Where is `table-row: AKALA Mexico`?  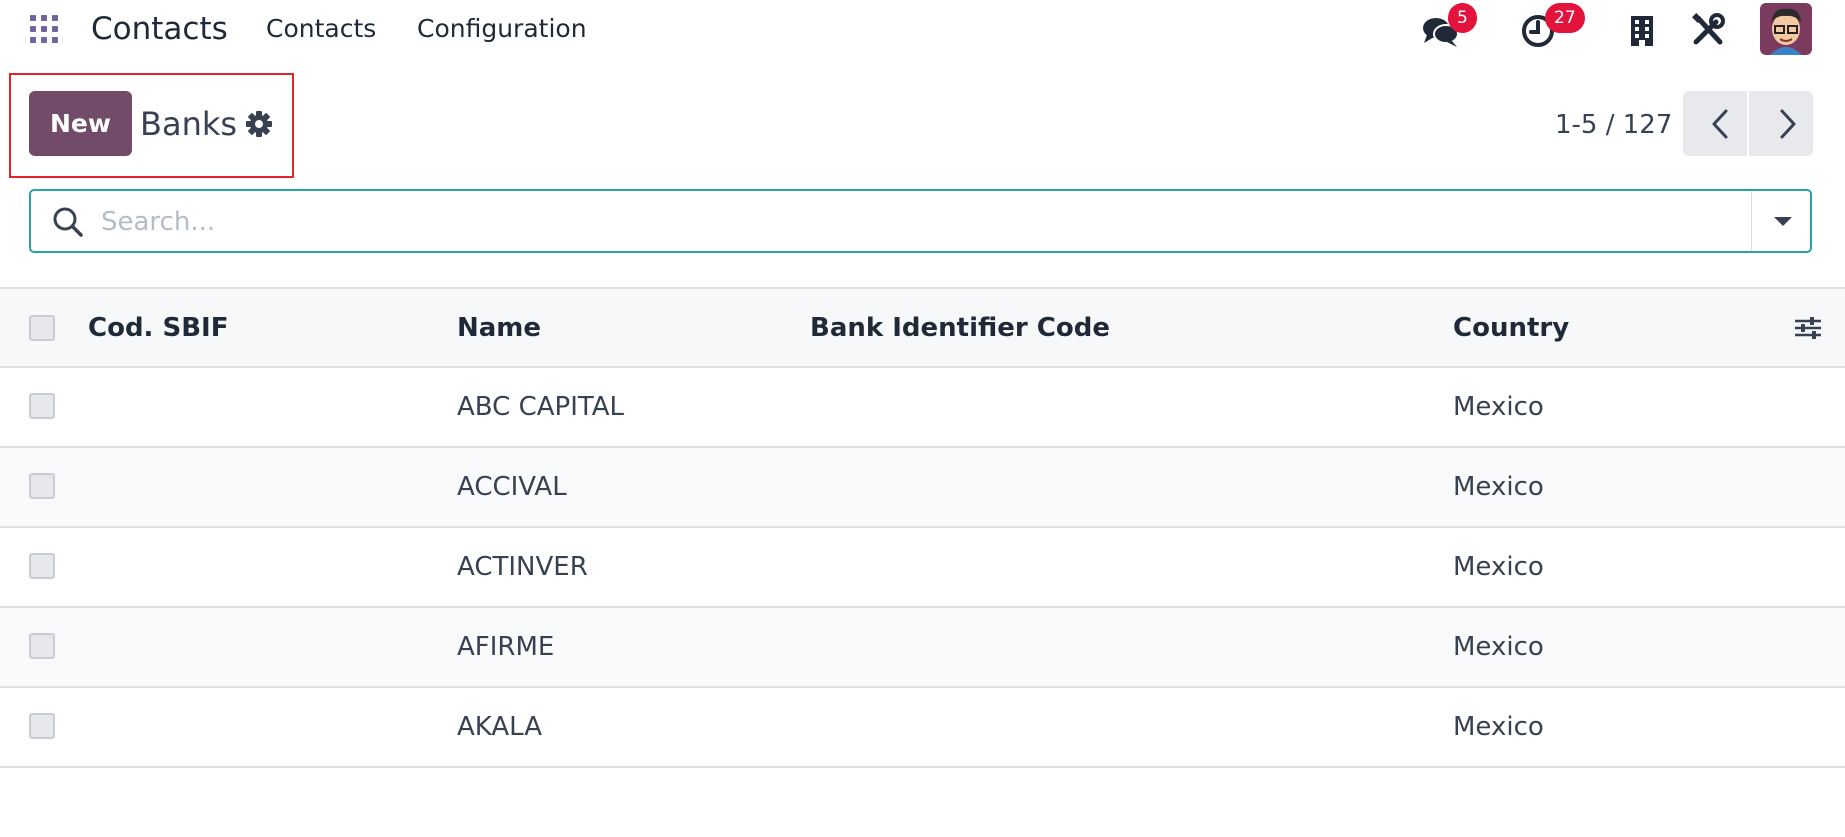 table-row: AKALA Mexico is located at coordinates (922, 728).